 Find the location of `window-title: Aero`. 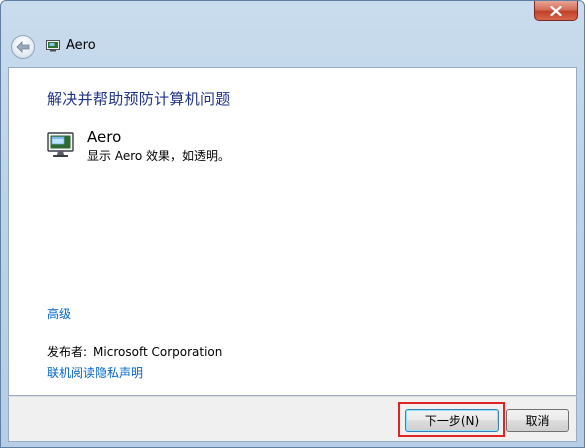

window-title: Aero is located at coordinates (81, 45).